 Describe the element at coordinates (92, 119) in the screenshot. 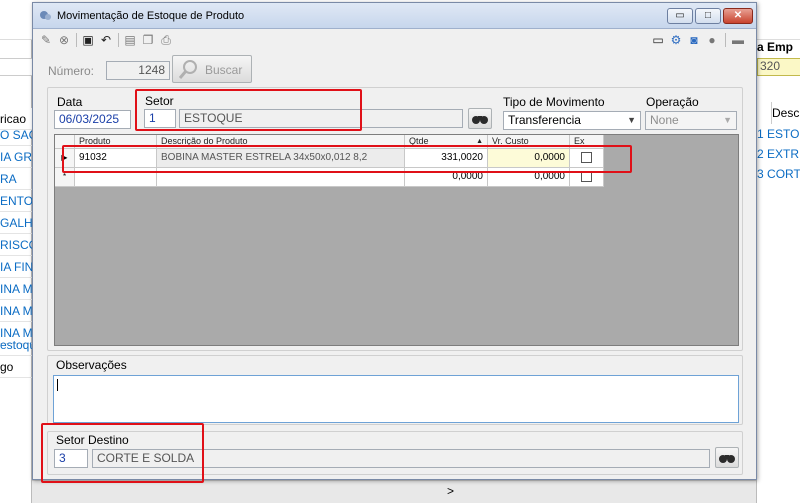

I see `data-field: 06/03/2025` at that location.